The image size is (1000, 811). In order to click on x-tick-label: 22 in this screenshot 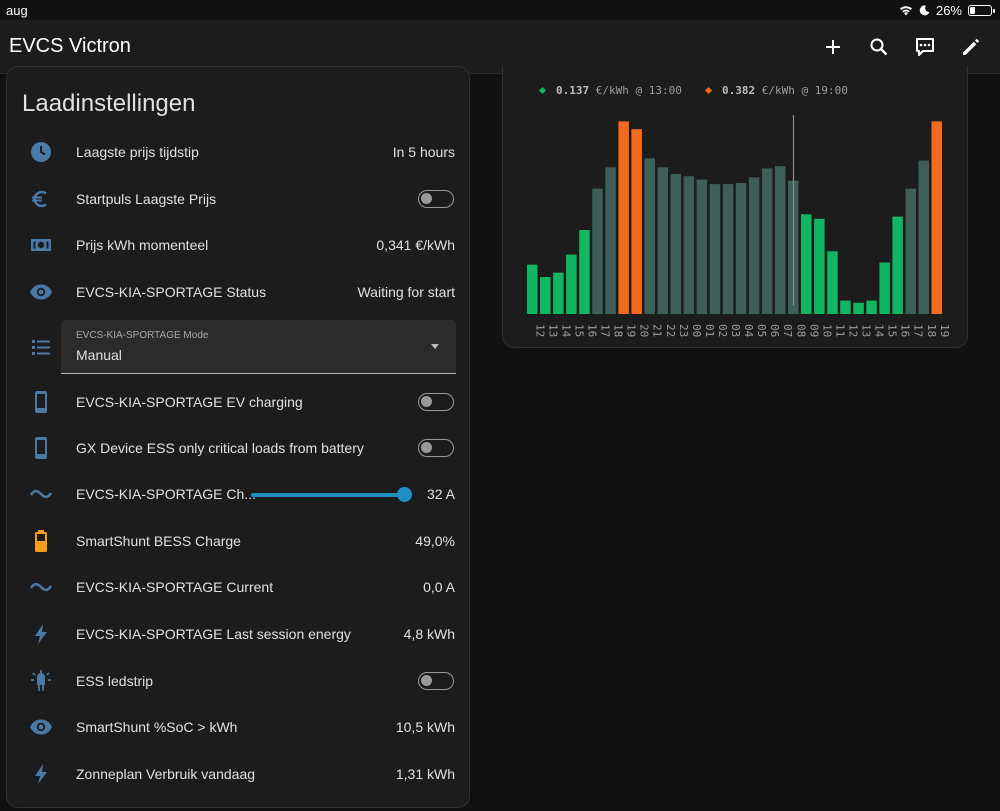, I will do `click(670, 330)`.